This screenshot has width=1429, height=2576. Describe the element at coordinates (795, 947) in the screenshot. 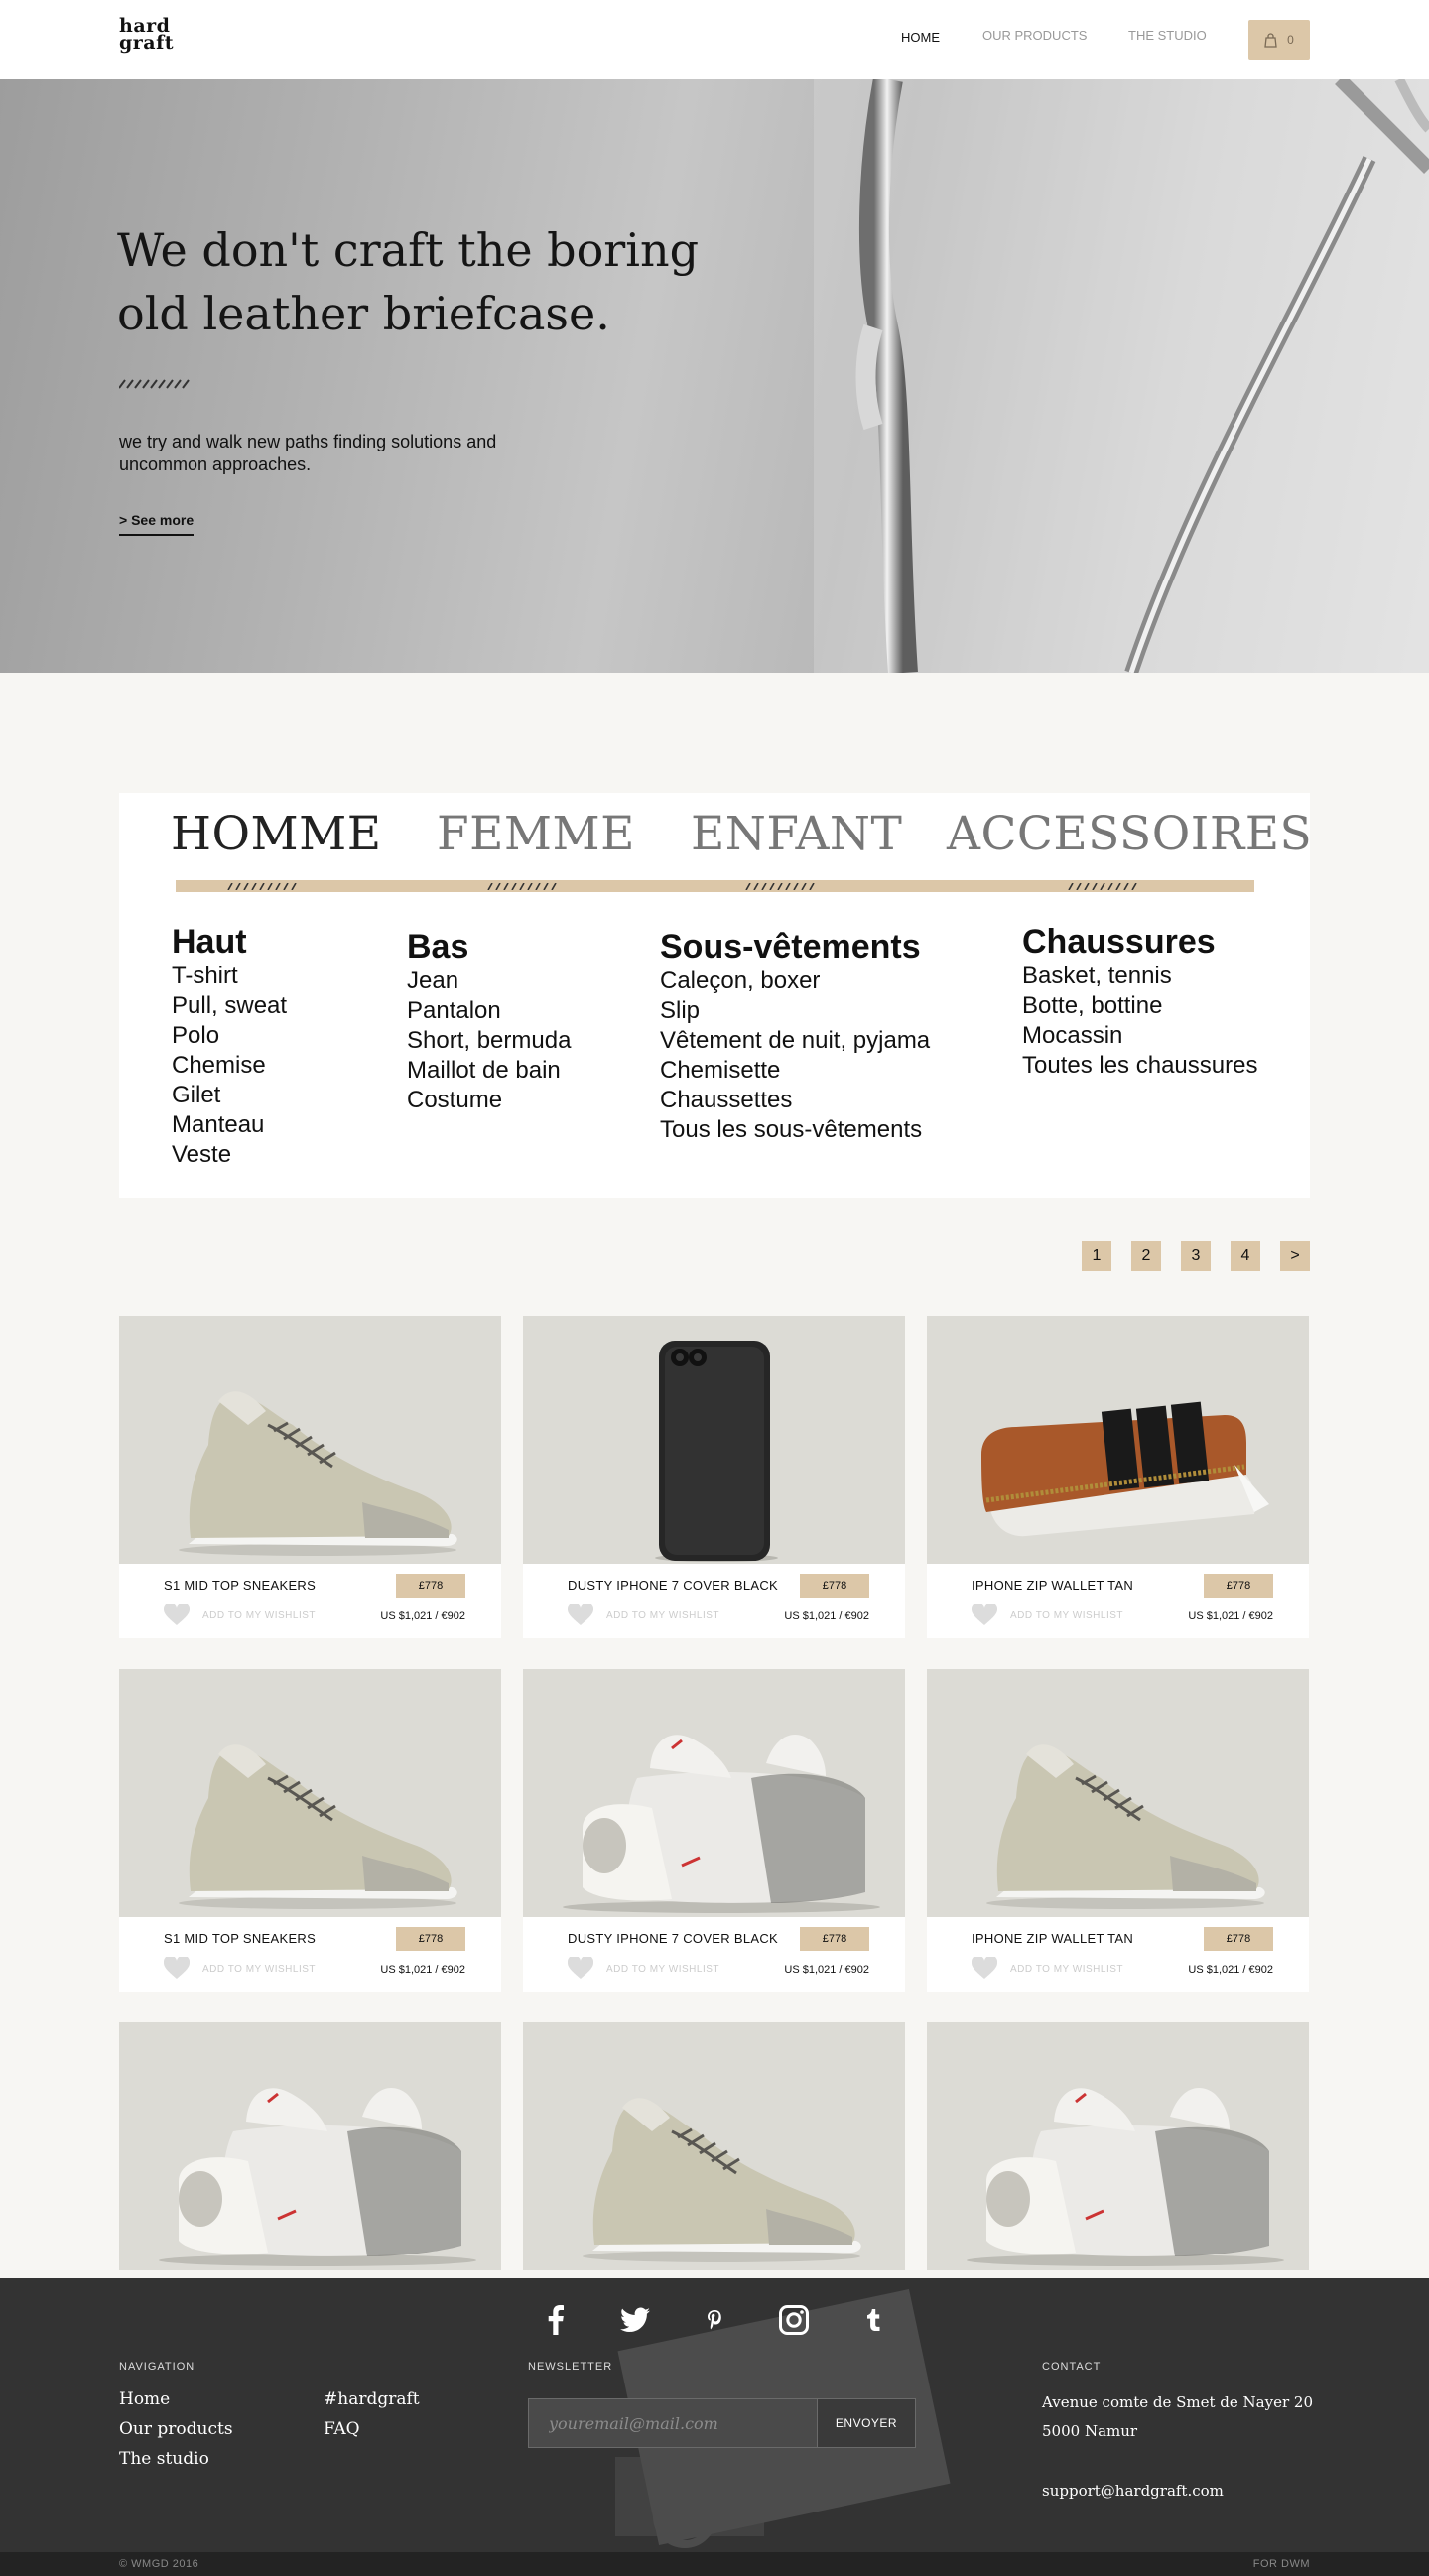

I see `category-heading: Sous-vêtements` at that location.